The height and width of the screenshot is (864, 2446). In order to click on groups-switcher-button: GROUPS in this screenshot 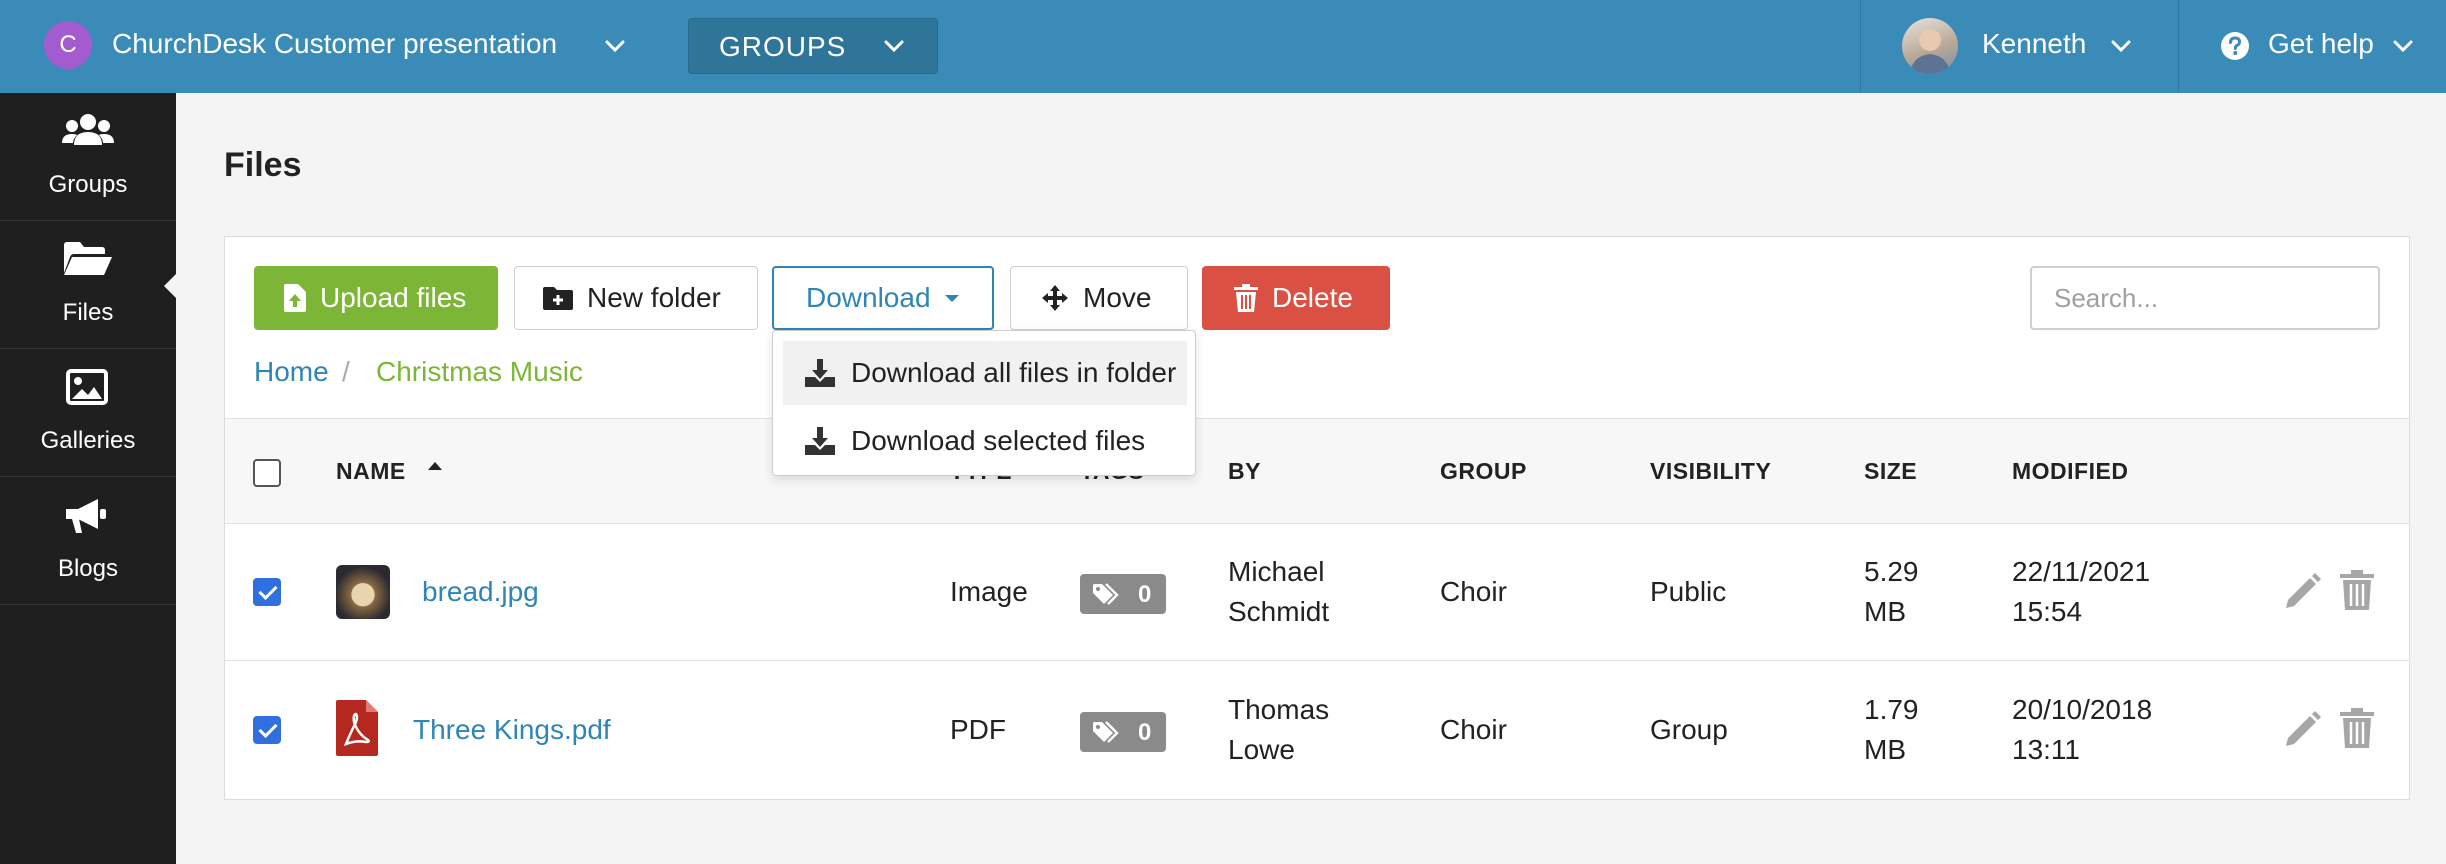, I will do `click(813, 46)`.